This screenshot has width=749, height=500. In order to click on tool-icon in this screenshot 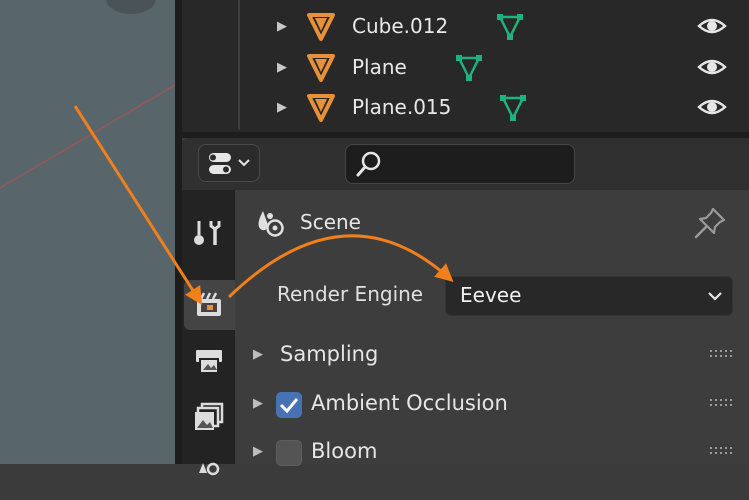, I will do `click(207, 233)`.